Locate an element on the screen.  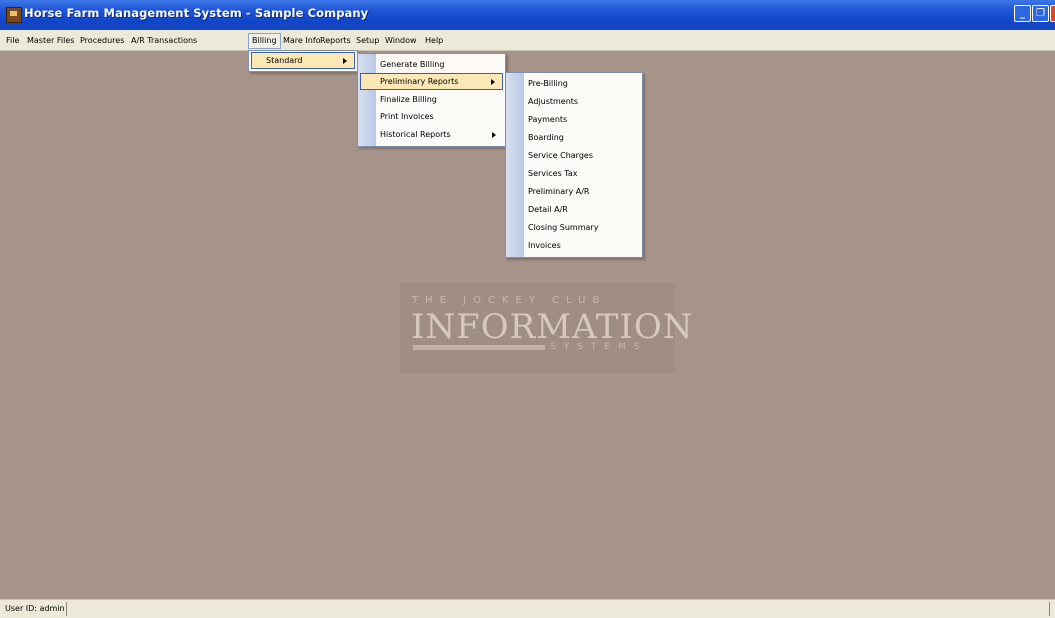
minimize-icon: _ is located at coordinates (1022, 13).